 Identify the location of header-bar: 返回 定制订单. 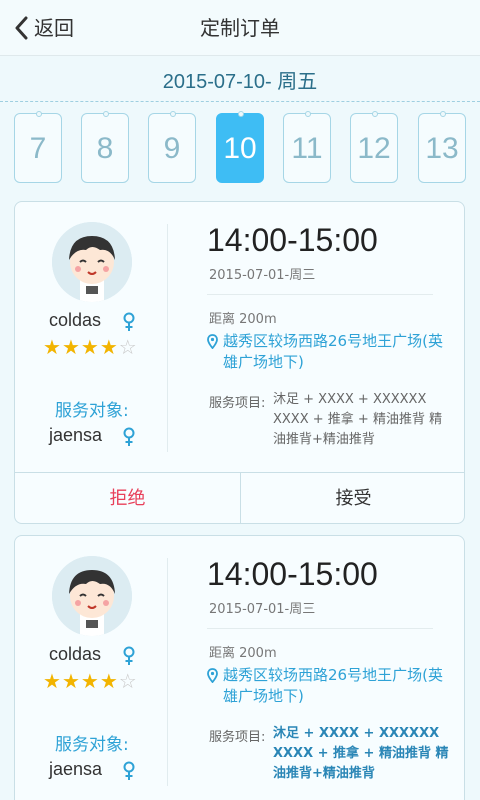
(240, 28).